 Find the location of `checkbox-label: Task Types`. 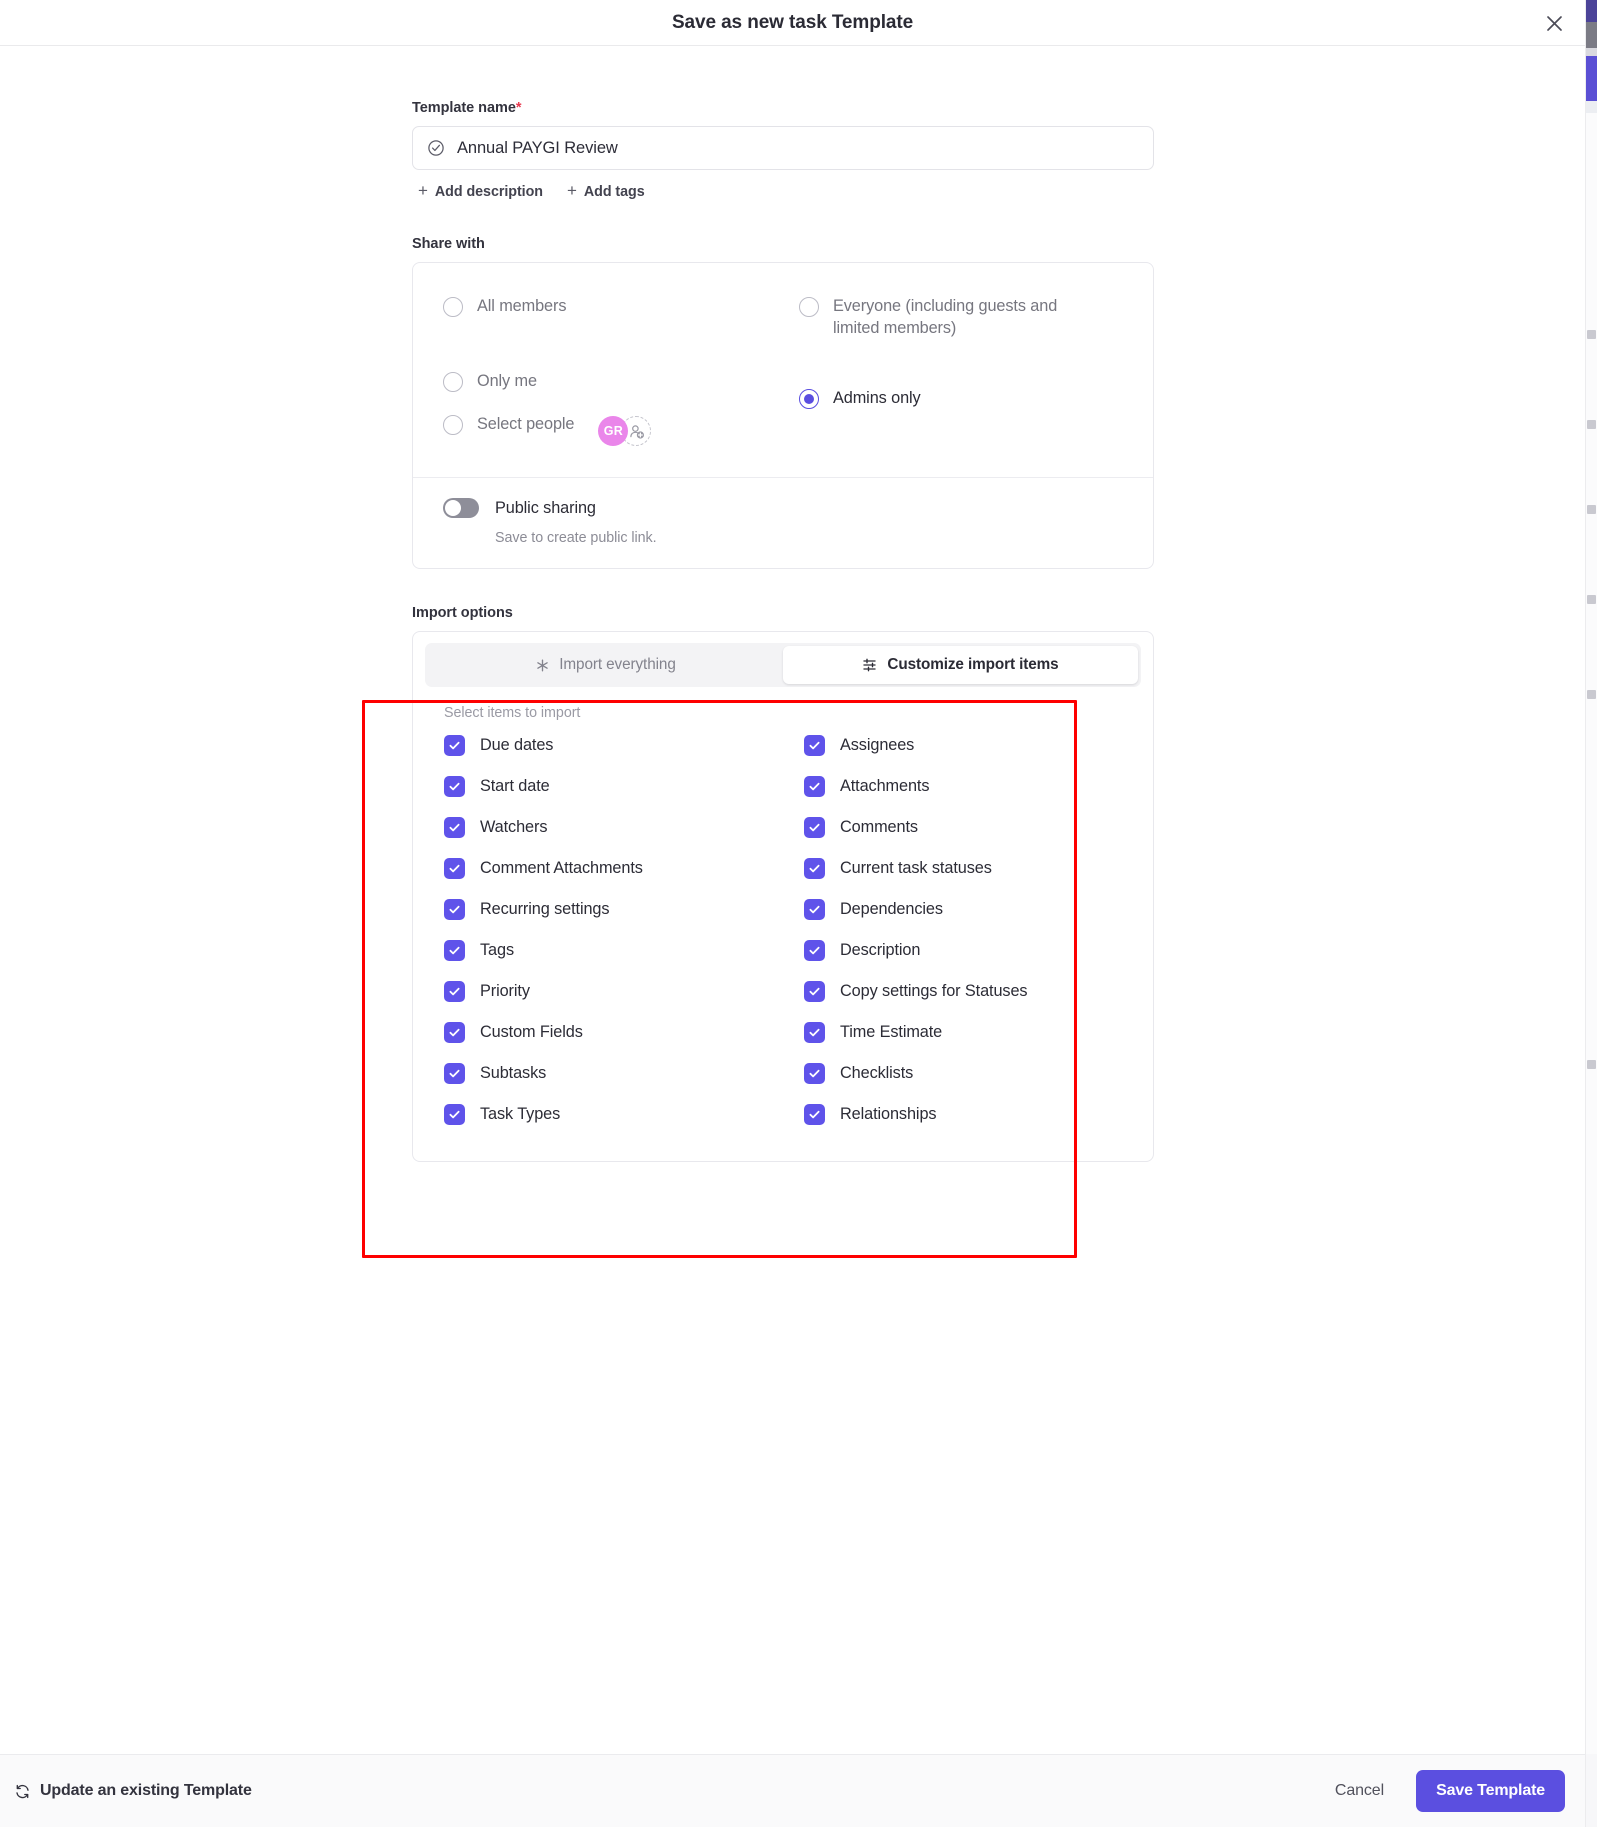

checkbox-label: Task Types is located at coordinates (520, 1114).